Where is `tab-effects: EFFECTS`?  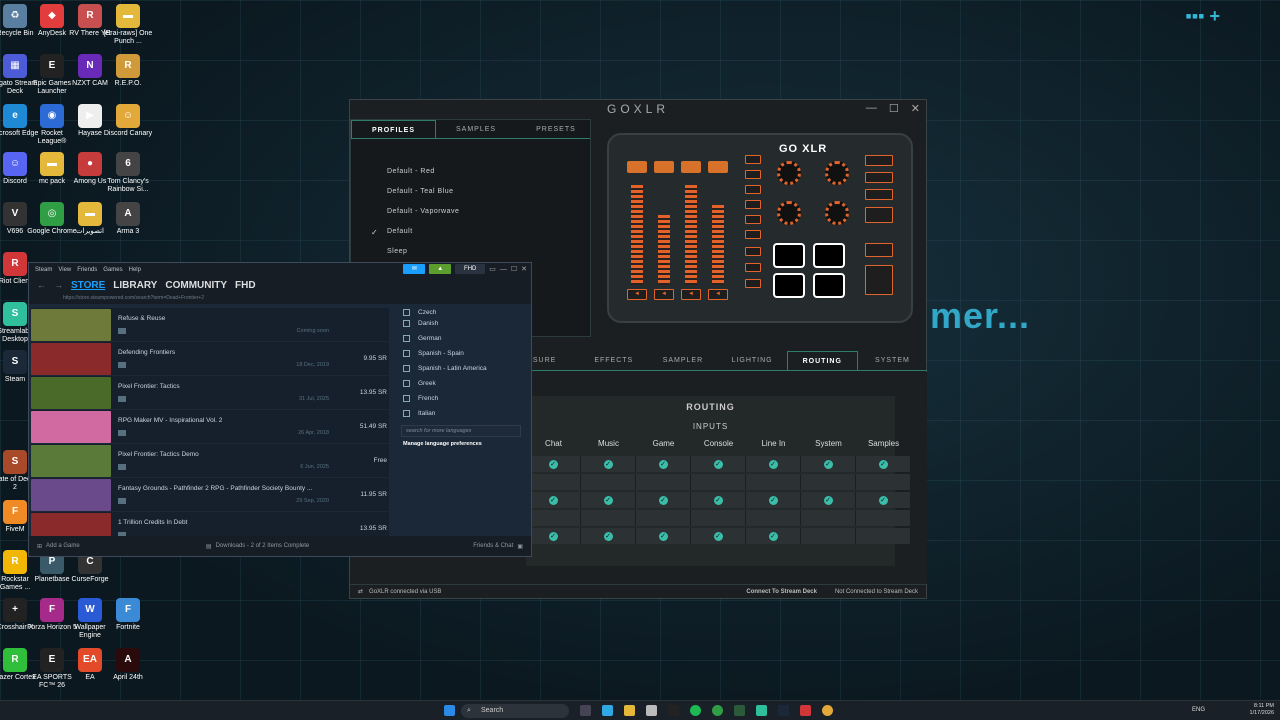 tab-effects: EFFECTS is located at coordinates (613, 360).